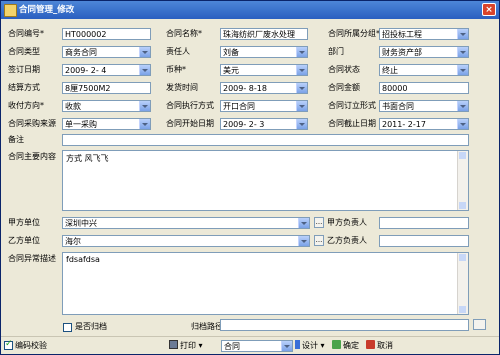 This screenshot has width=500, height=355. I want to click on printer-icon, so click(173, 344).